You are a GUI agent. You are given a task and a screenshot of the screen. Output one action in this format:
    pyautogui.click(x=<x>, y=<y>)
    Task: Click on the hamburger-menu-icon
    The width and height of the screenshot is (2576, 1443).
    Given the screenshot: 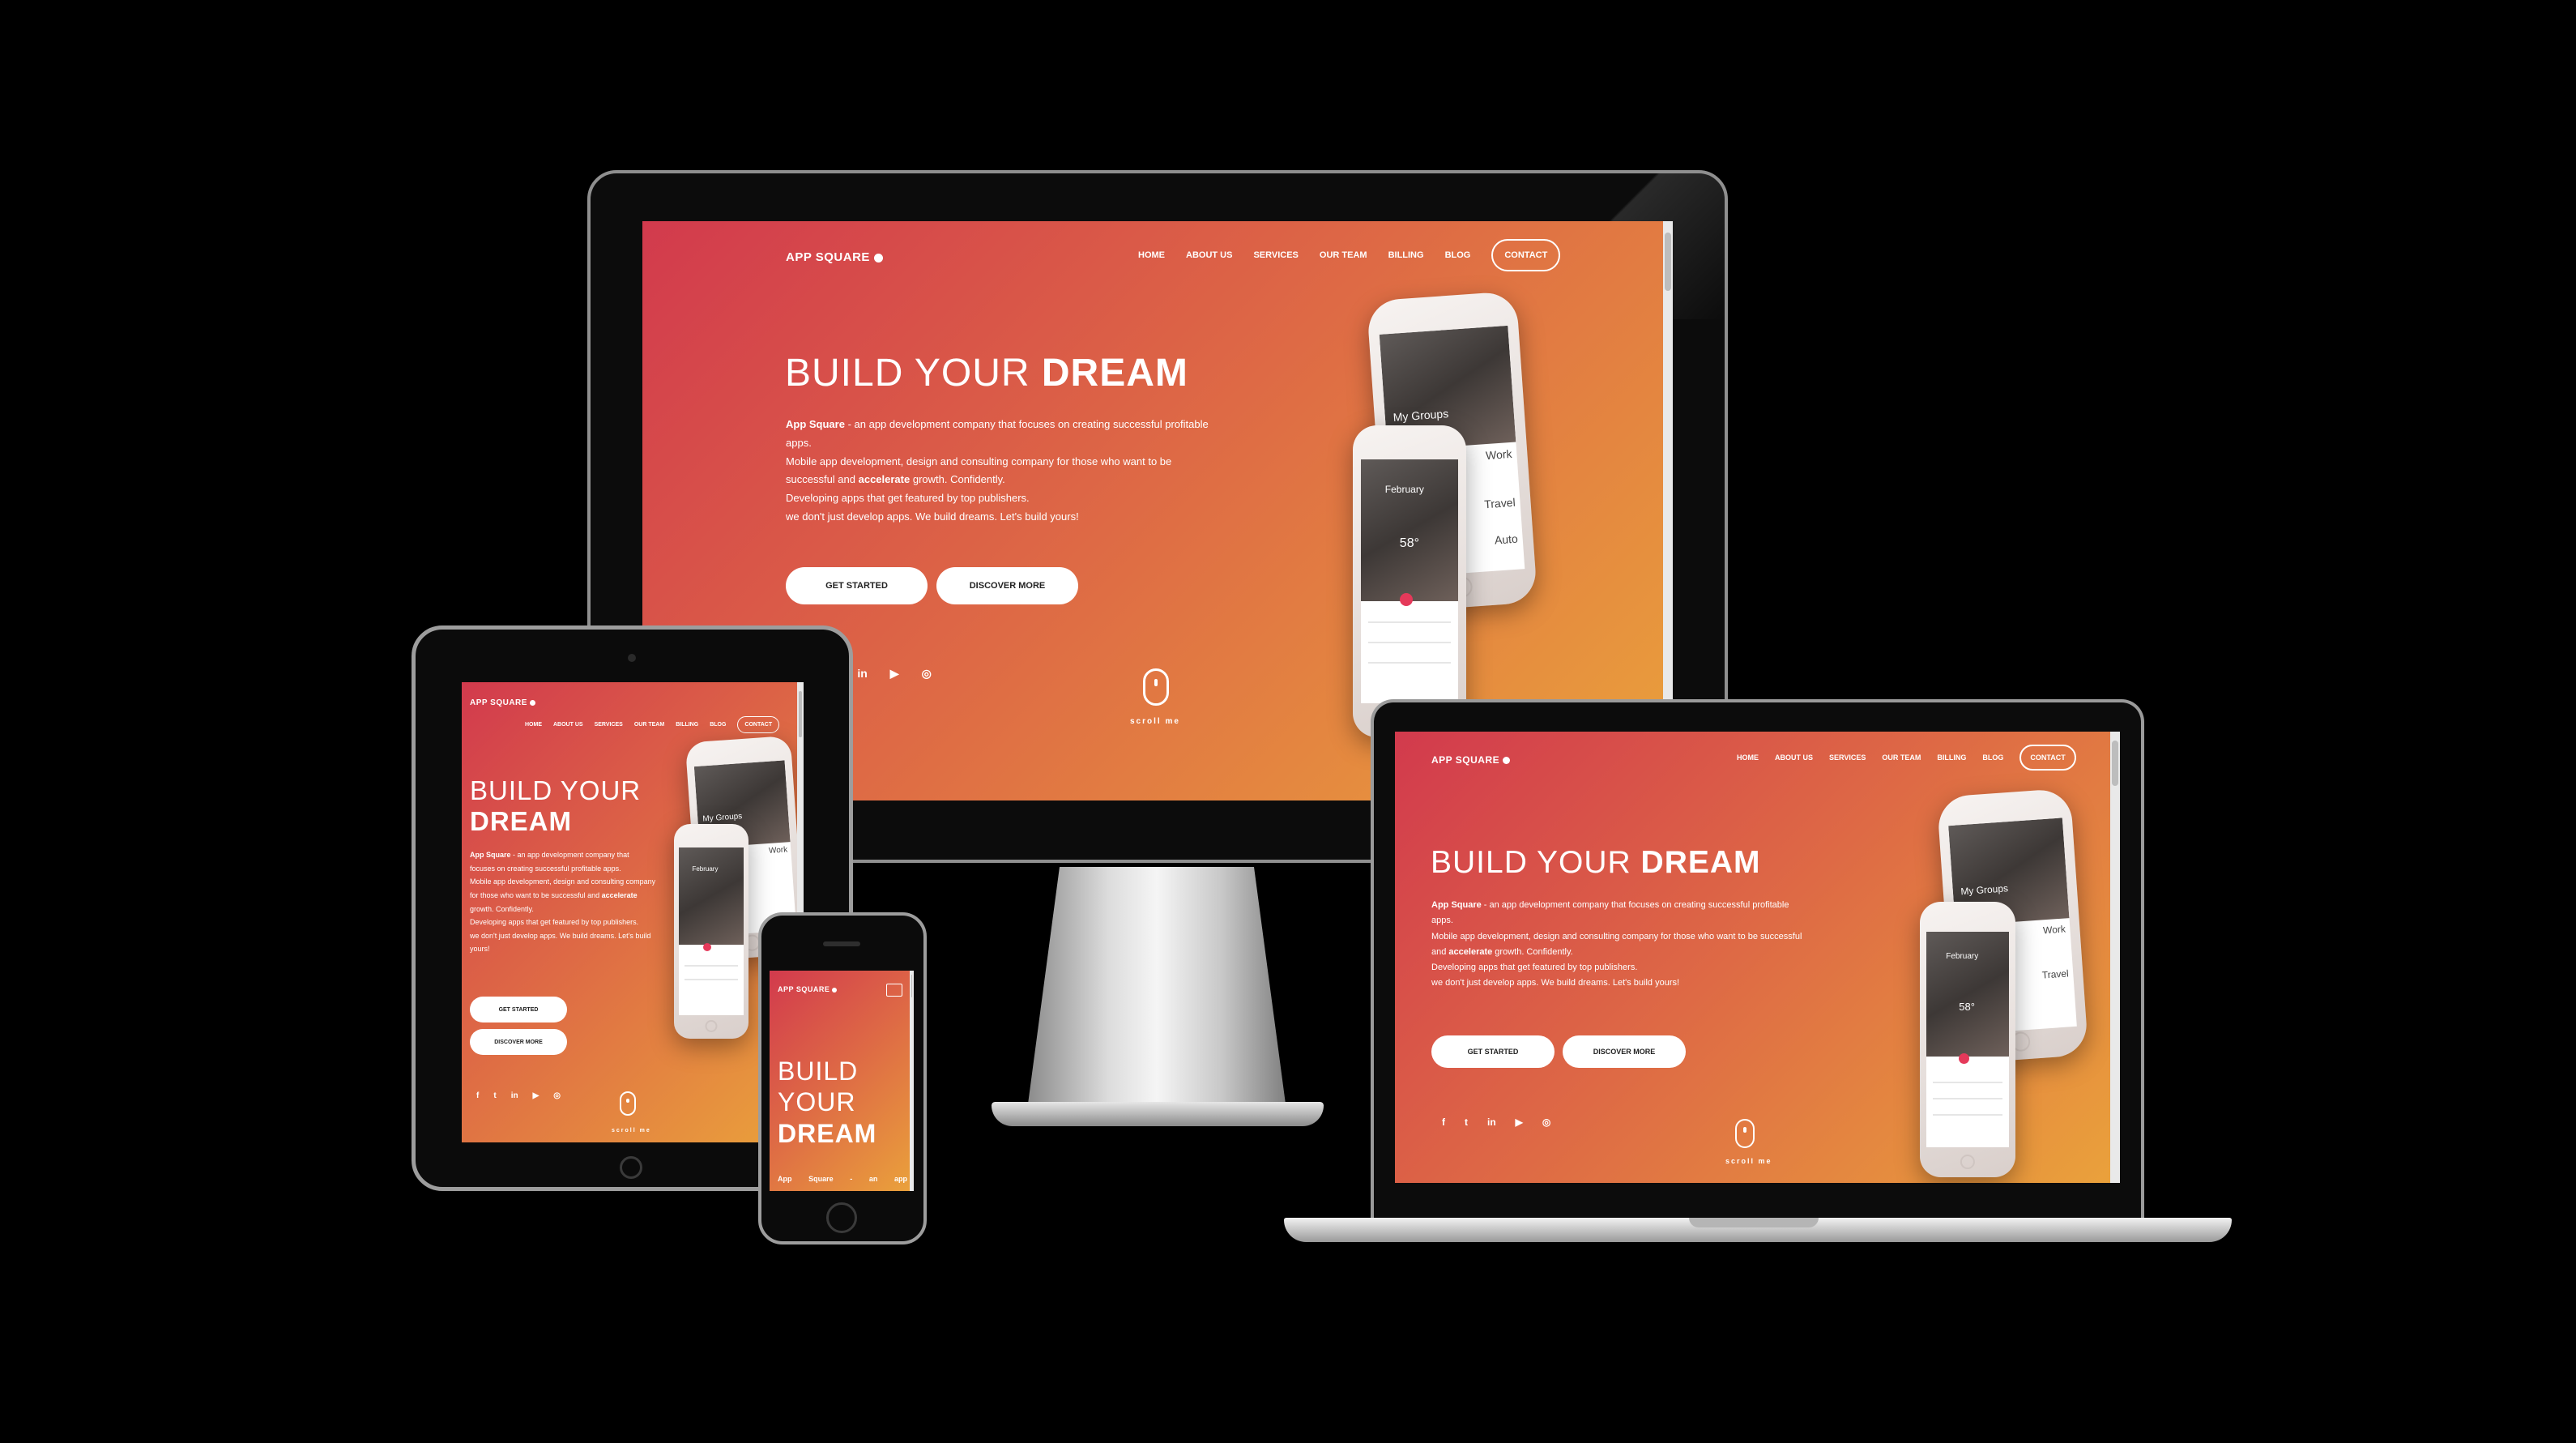 What is the action you would take?
    pyautogui.click(x=894, y=991)
    